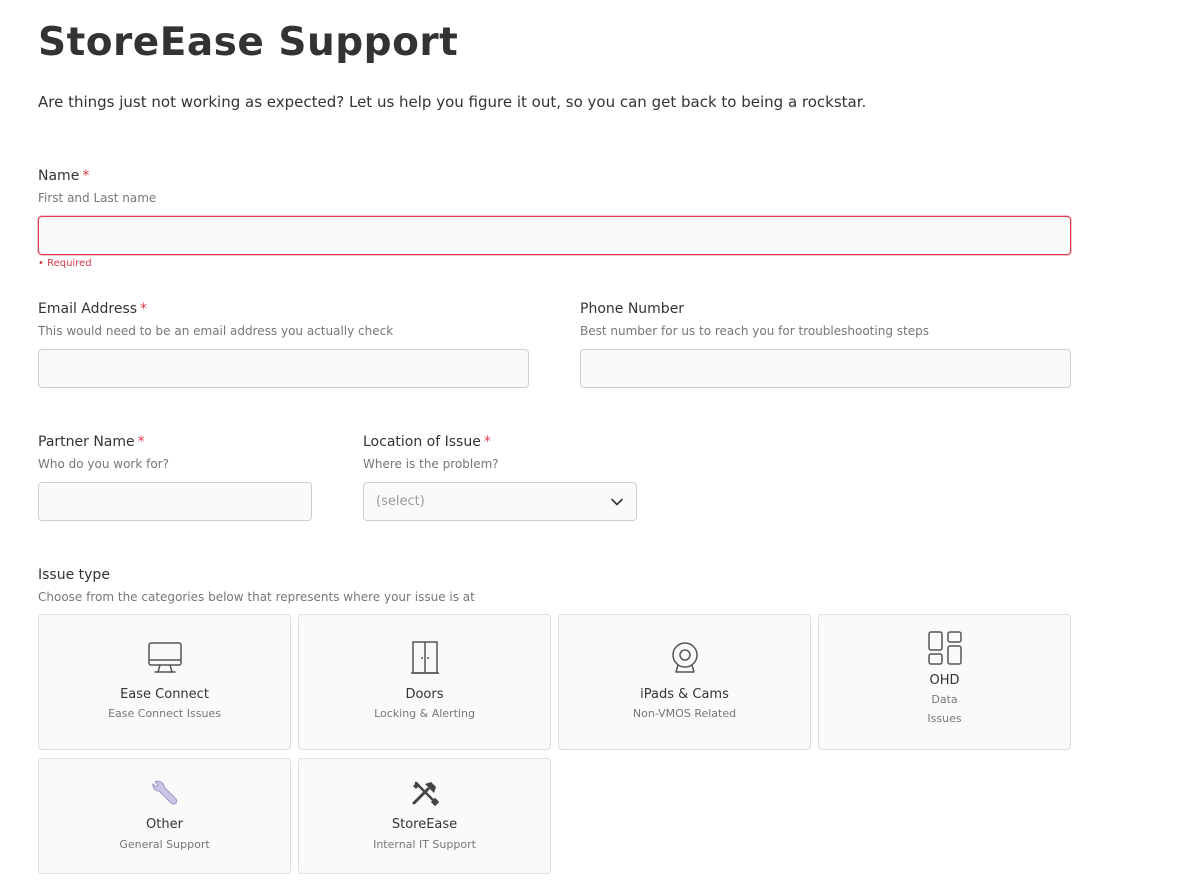 This screenshot has width=1188, height=892. What do you see at coordinates (65, 263) in the screenshot?
I see `name-error-message: • Required` at bounding box center [65, 263].